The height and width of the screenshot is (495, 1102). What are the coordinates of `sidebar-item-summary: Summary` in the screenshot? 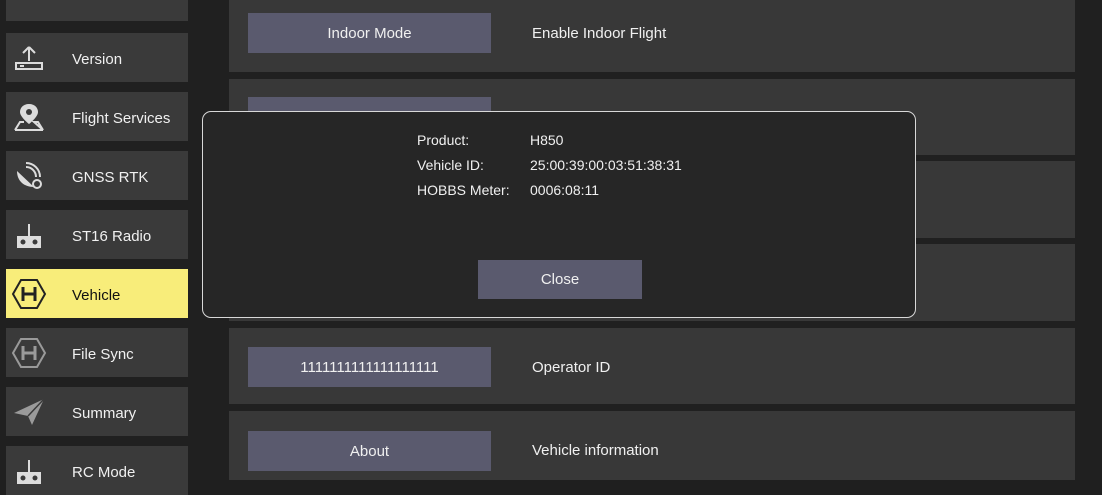 It's located at (97, 411).